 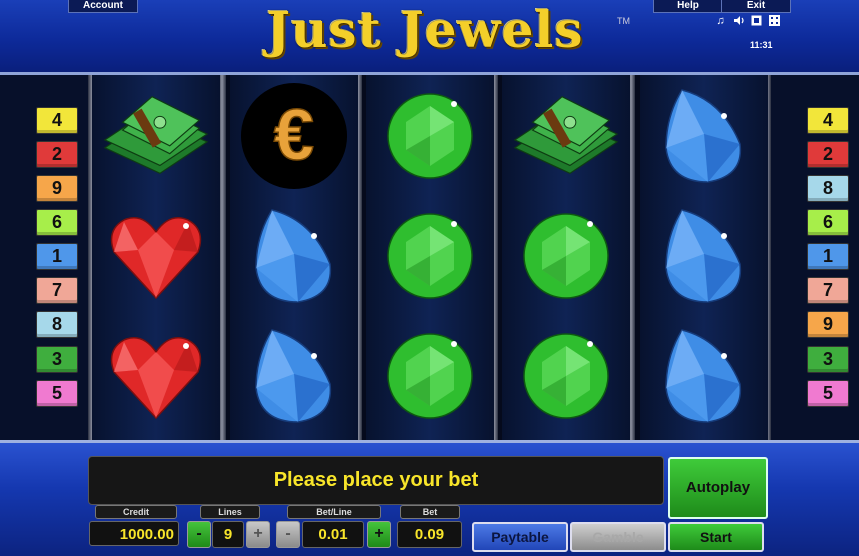 What do you see at coordinates (828, 120) in the screenshot?
I see `right-line-badge: 4` at bounding box center [828, 120].